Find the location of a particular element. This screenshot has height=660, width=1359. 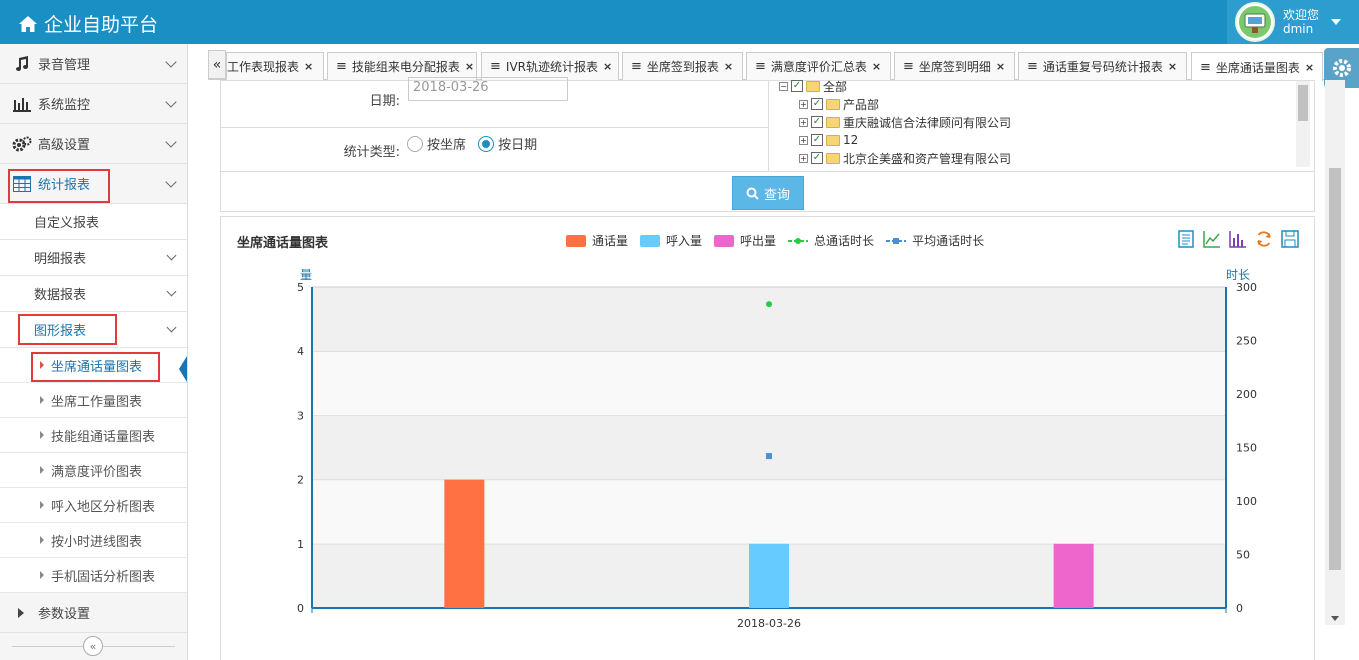

tab-skill-distribution: ≡ 技能组来电分配报表 × is located at coordinates (402, 66).